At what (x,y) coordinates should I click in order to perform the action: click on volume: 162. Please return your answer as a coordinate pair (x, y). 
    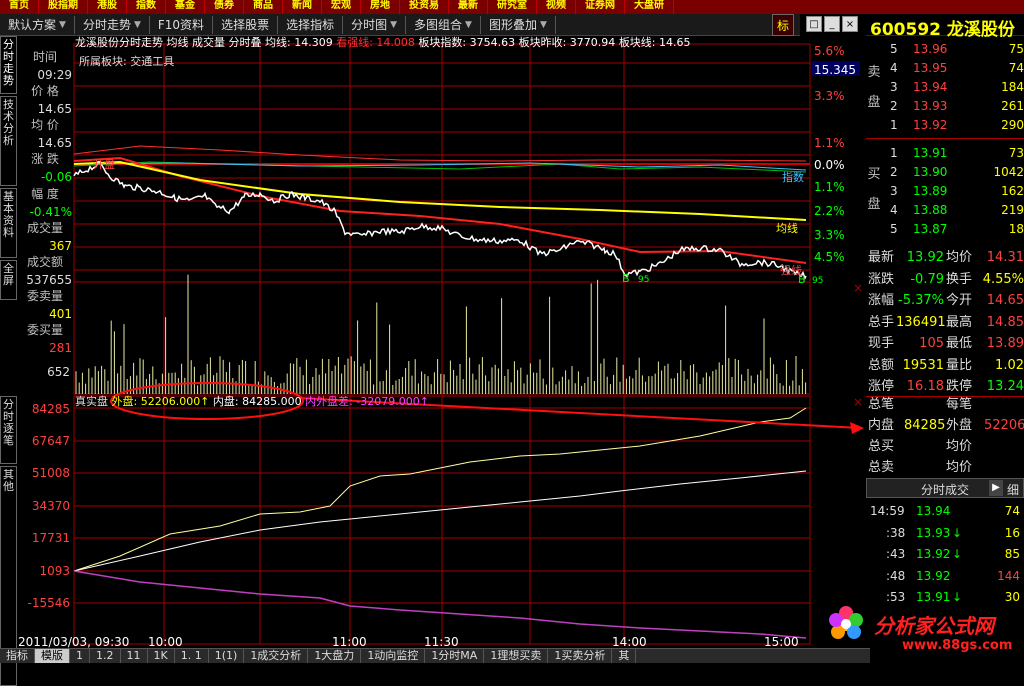
    Looking at the image, I should click on (1012, 191).